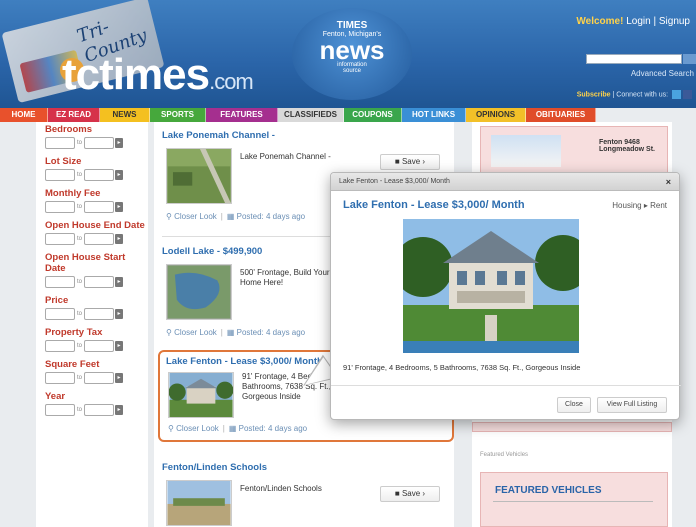 Image resolution: width=696 pixels, height=527 pixels. I want to click on search-button, so click(689, 59).